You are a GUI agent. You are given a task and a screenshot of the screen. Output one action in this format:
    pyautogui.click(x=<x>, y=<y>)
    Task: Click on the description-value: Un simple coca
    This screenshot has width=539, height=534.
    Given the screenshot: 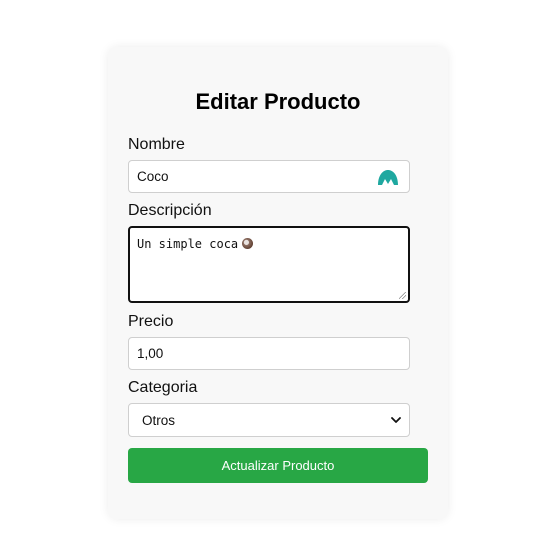 What is the action you would take?
    pyautogui.click(x=188, y=244)
    